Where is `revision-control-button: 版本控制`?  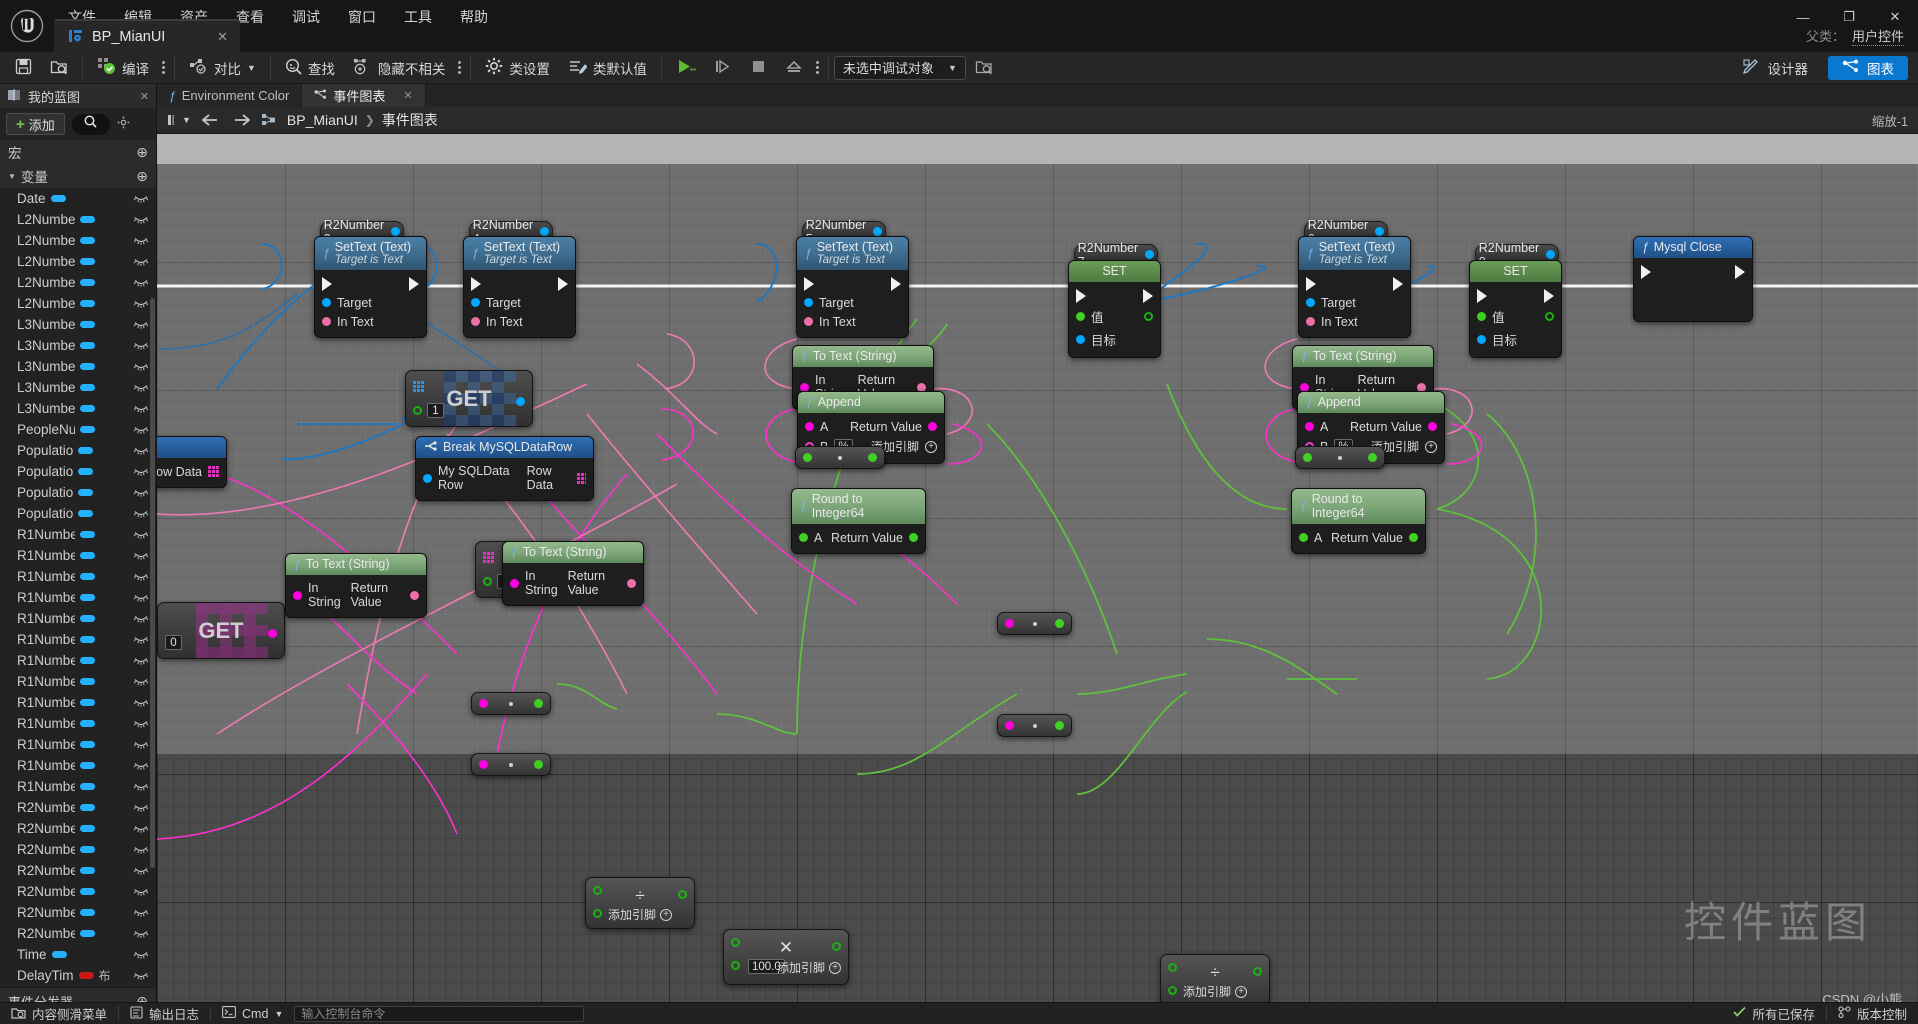 revision-control-button: 版本控制 is located at coordinates (1872, 1013).